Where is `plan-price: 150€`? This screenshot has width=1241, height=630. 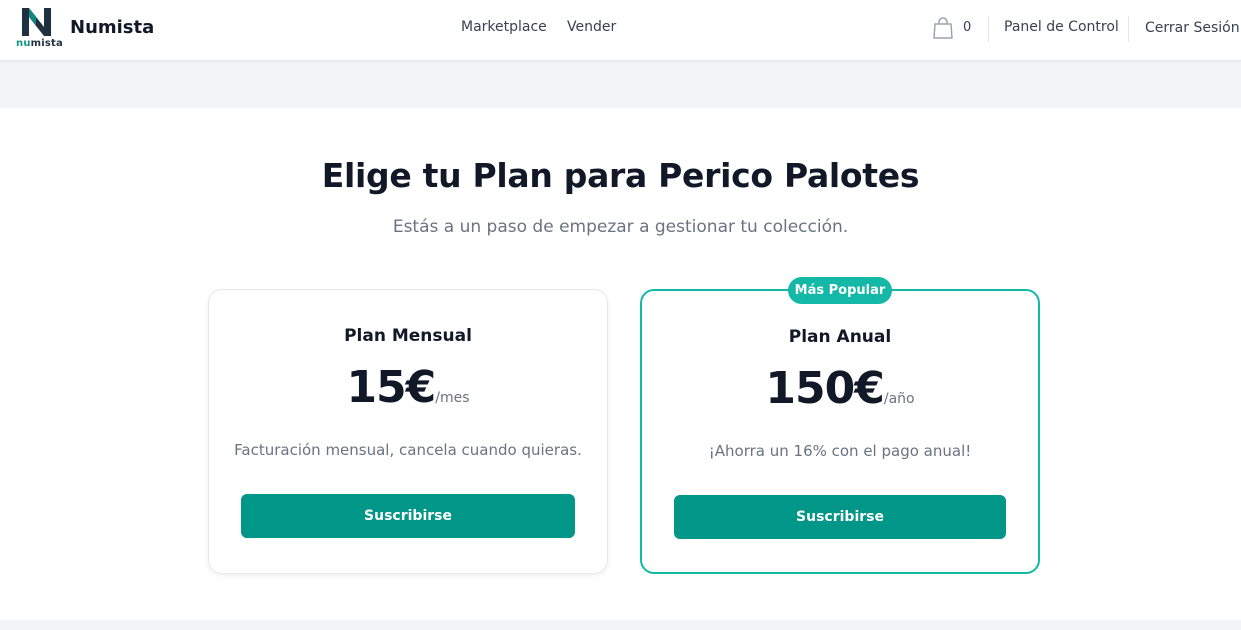 plan-price: 150€ is located at coordinates (824, 388).